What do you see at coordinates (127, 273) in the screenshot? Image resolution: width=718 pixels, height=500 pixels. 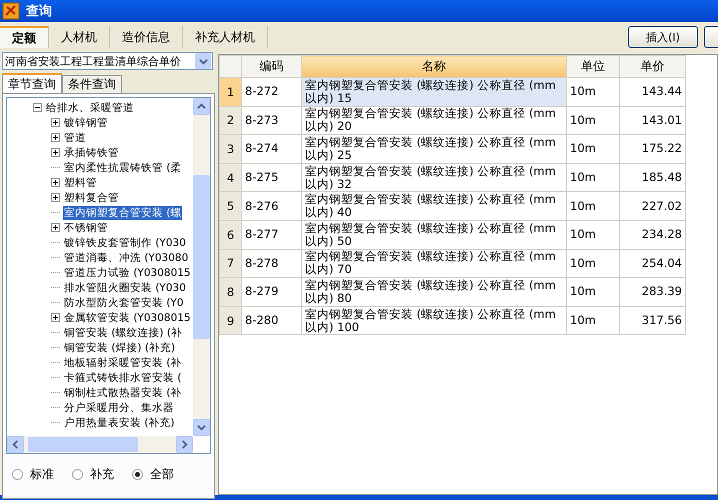 I see `tree-item: 管道压力试验 (Y0308015` at bounding box center [127, 273].